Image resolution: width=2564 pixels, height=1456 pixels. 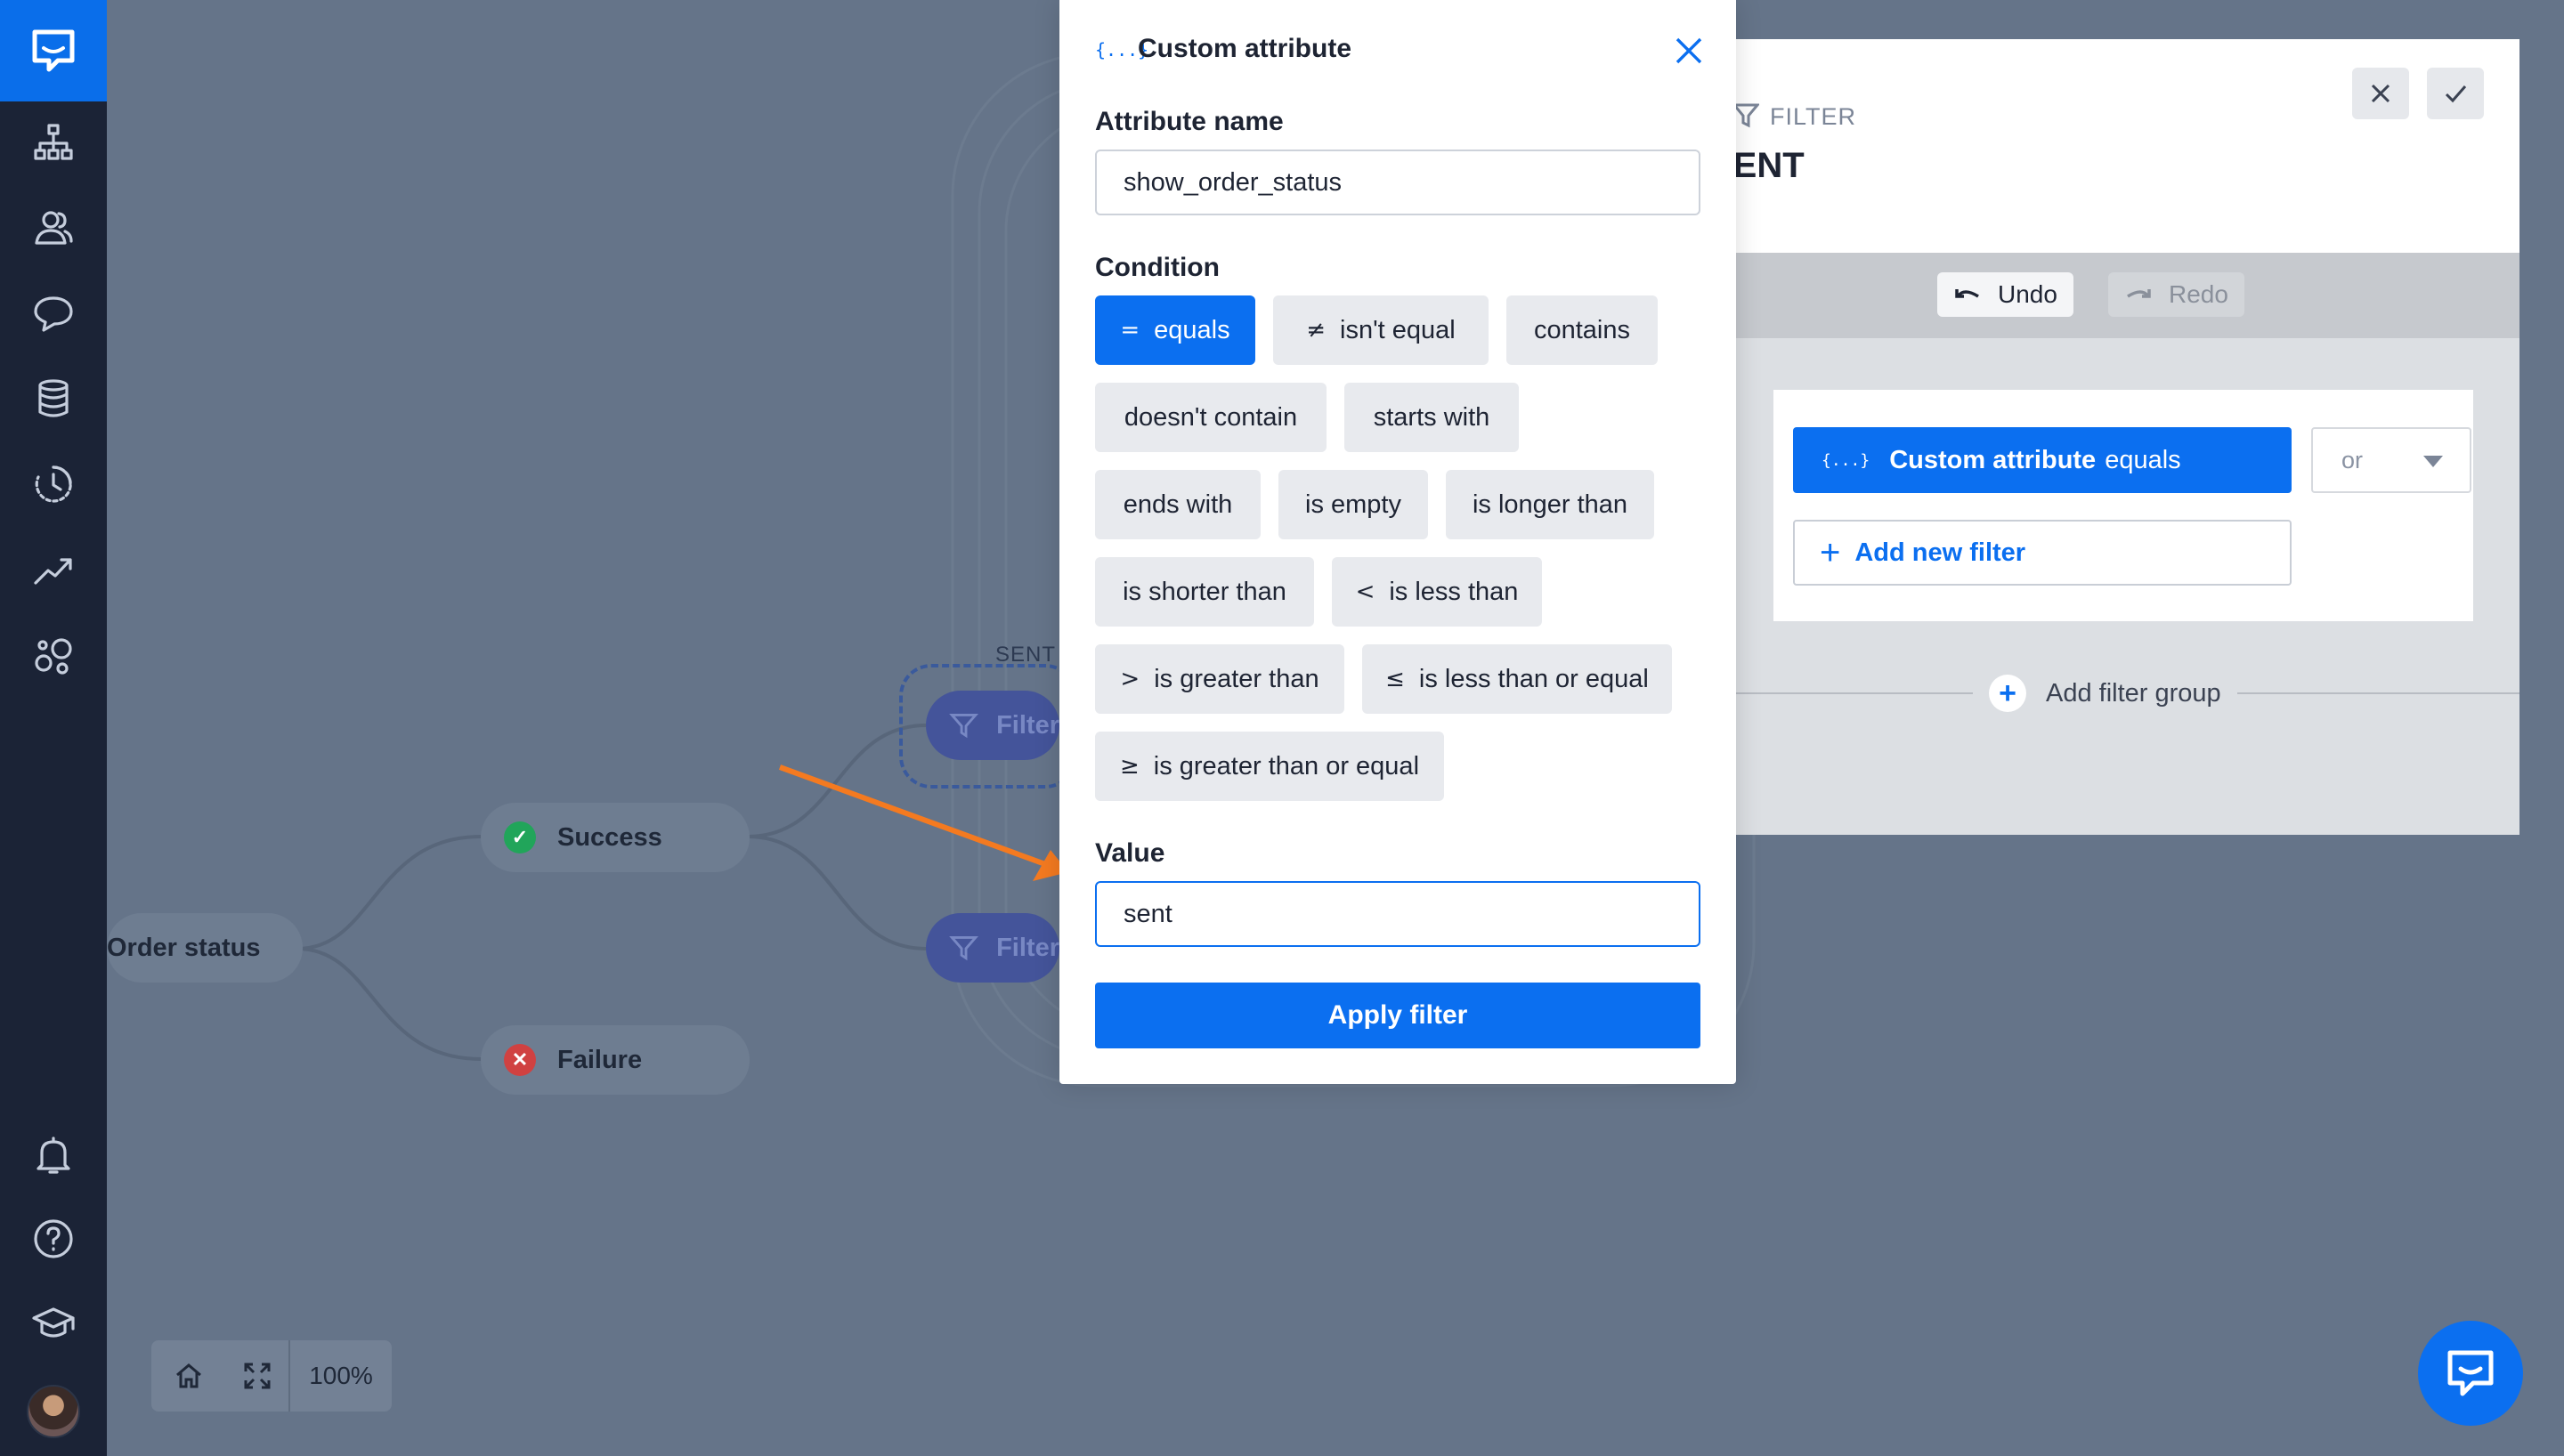 What do you see at coordinates (1454, 591) in the screenshot?
I see `condition-label-text: is less than` at bounding box center [1454, 591].